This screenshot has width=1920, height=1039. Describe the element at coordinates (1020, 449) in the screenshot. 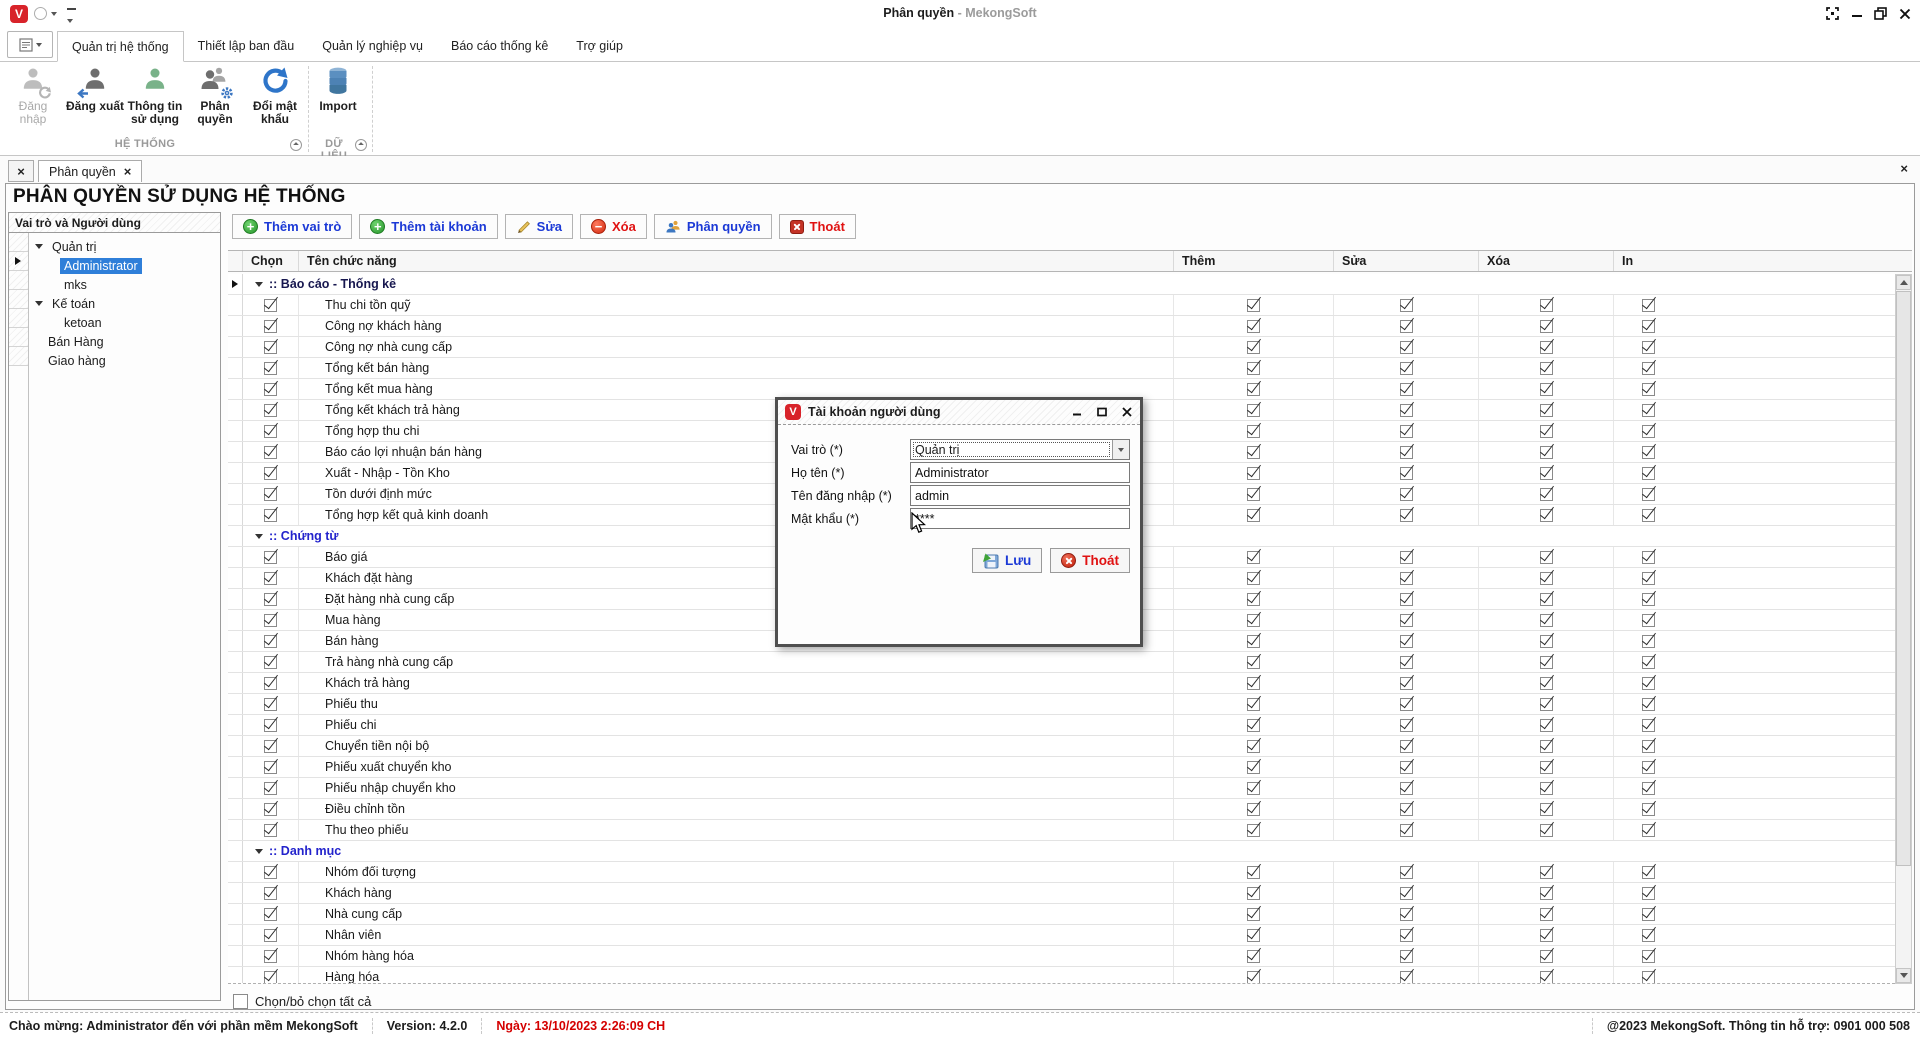

I see `role-combobox: Quản trị` at that location.